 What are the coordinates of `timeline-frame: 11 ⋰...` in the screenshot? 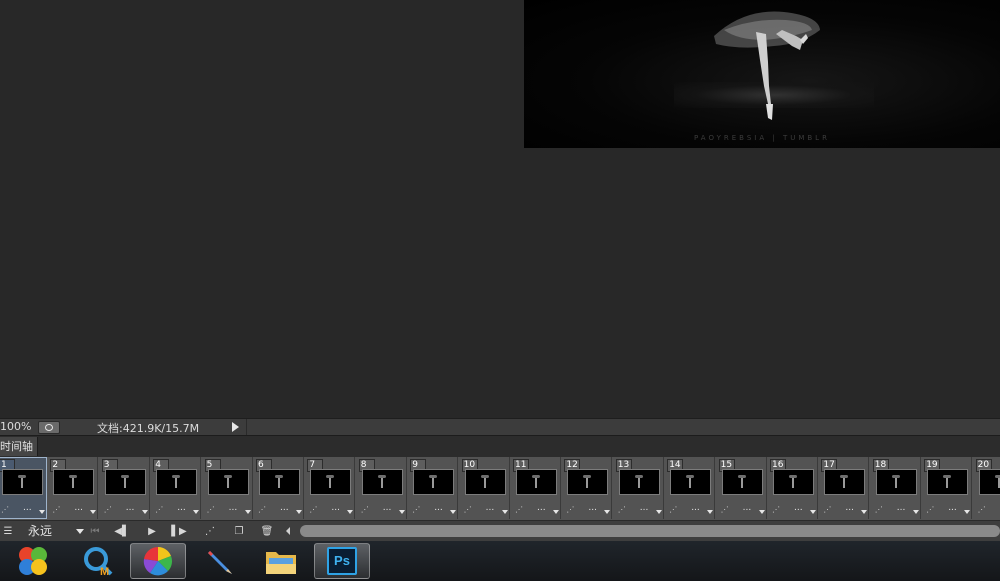 It's located at (536, 488).